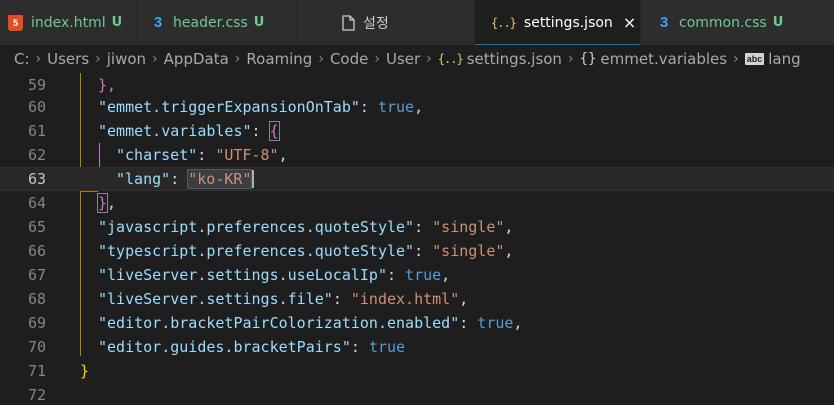  What do you see at coordinates (210, 22) in the screenshot?
I see `tab-label: header.css` at bounding box center [210, 22].